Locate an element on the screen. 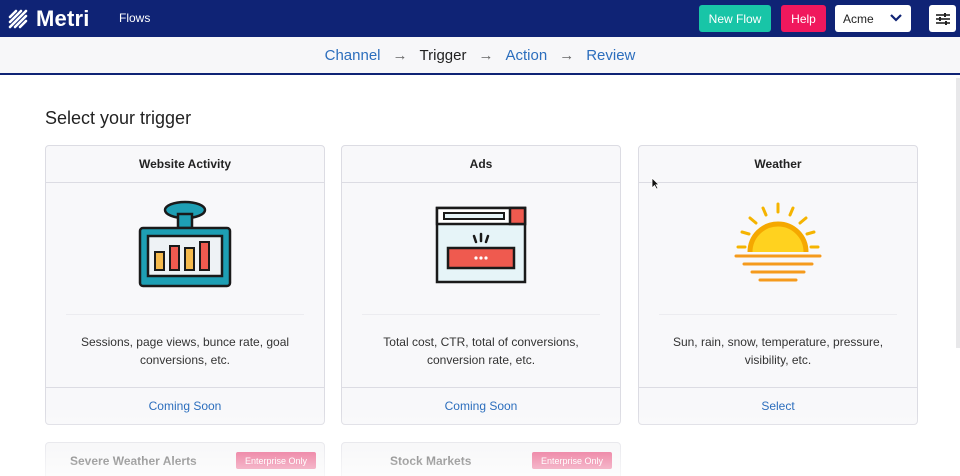 The height and width of the screenshot is (476, 960). mouse-cursor-icon is located at coordinates (655, 183).